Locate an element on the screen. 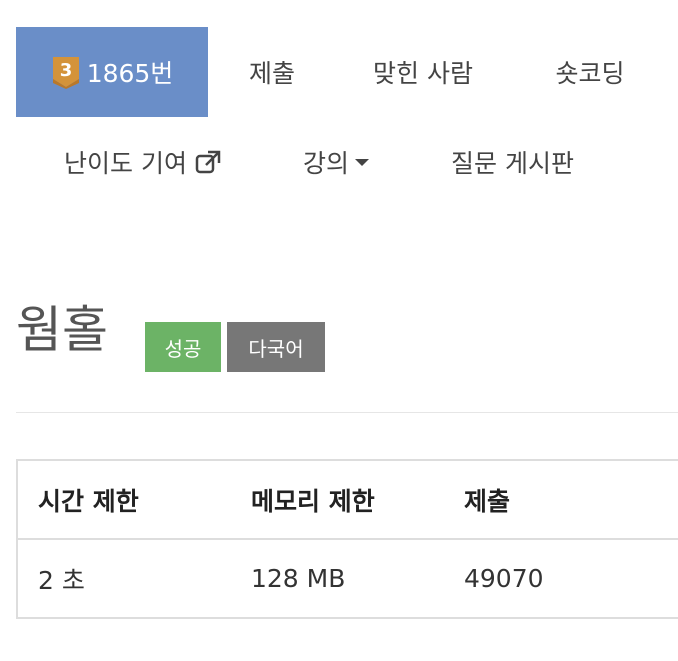 The height and width of the screenshot is (661, 678). tab-submit: 제출 is located at coordinates (272, 72).